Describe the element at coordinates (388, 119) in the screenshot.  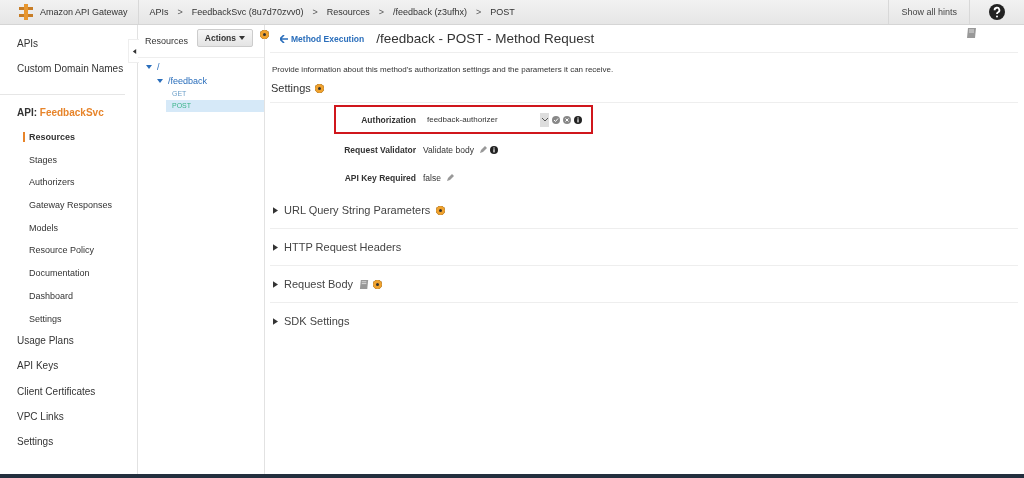
I see `field-label: Authorization` at that location.